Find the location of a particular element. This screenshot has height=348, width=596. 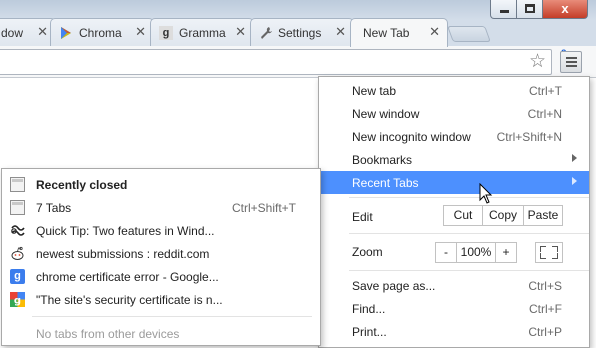

minimize-icon is located at coordinates (504, 11).